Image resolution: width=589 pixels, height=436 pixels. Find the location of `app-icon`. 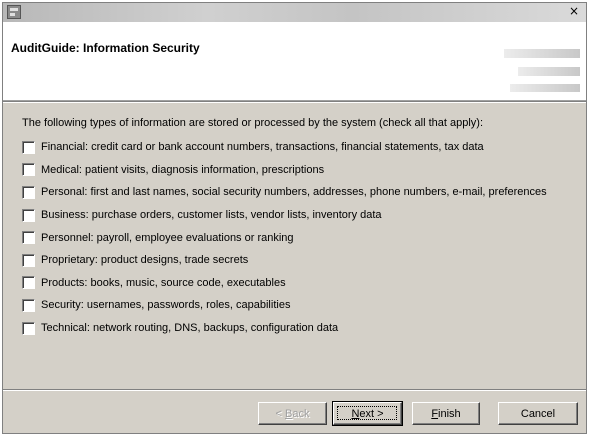

app-icon is located at coordinates (14, 12).